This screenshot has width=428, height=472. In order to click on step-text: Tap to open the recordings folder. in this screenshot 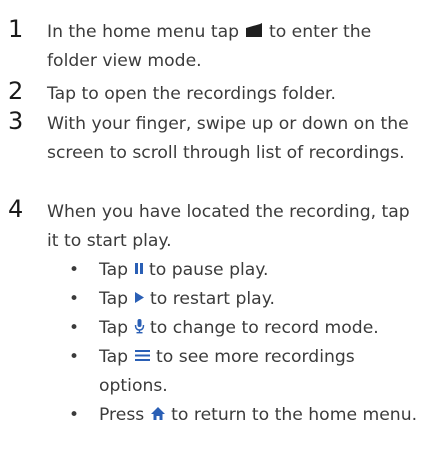, I will do `click(191, 94)`.